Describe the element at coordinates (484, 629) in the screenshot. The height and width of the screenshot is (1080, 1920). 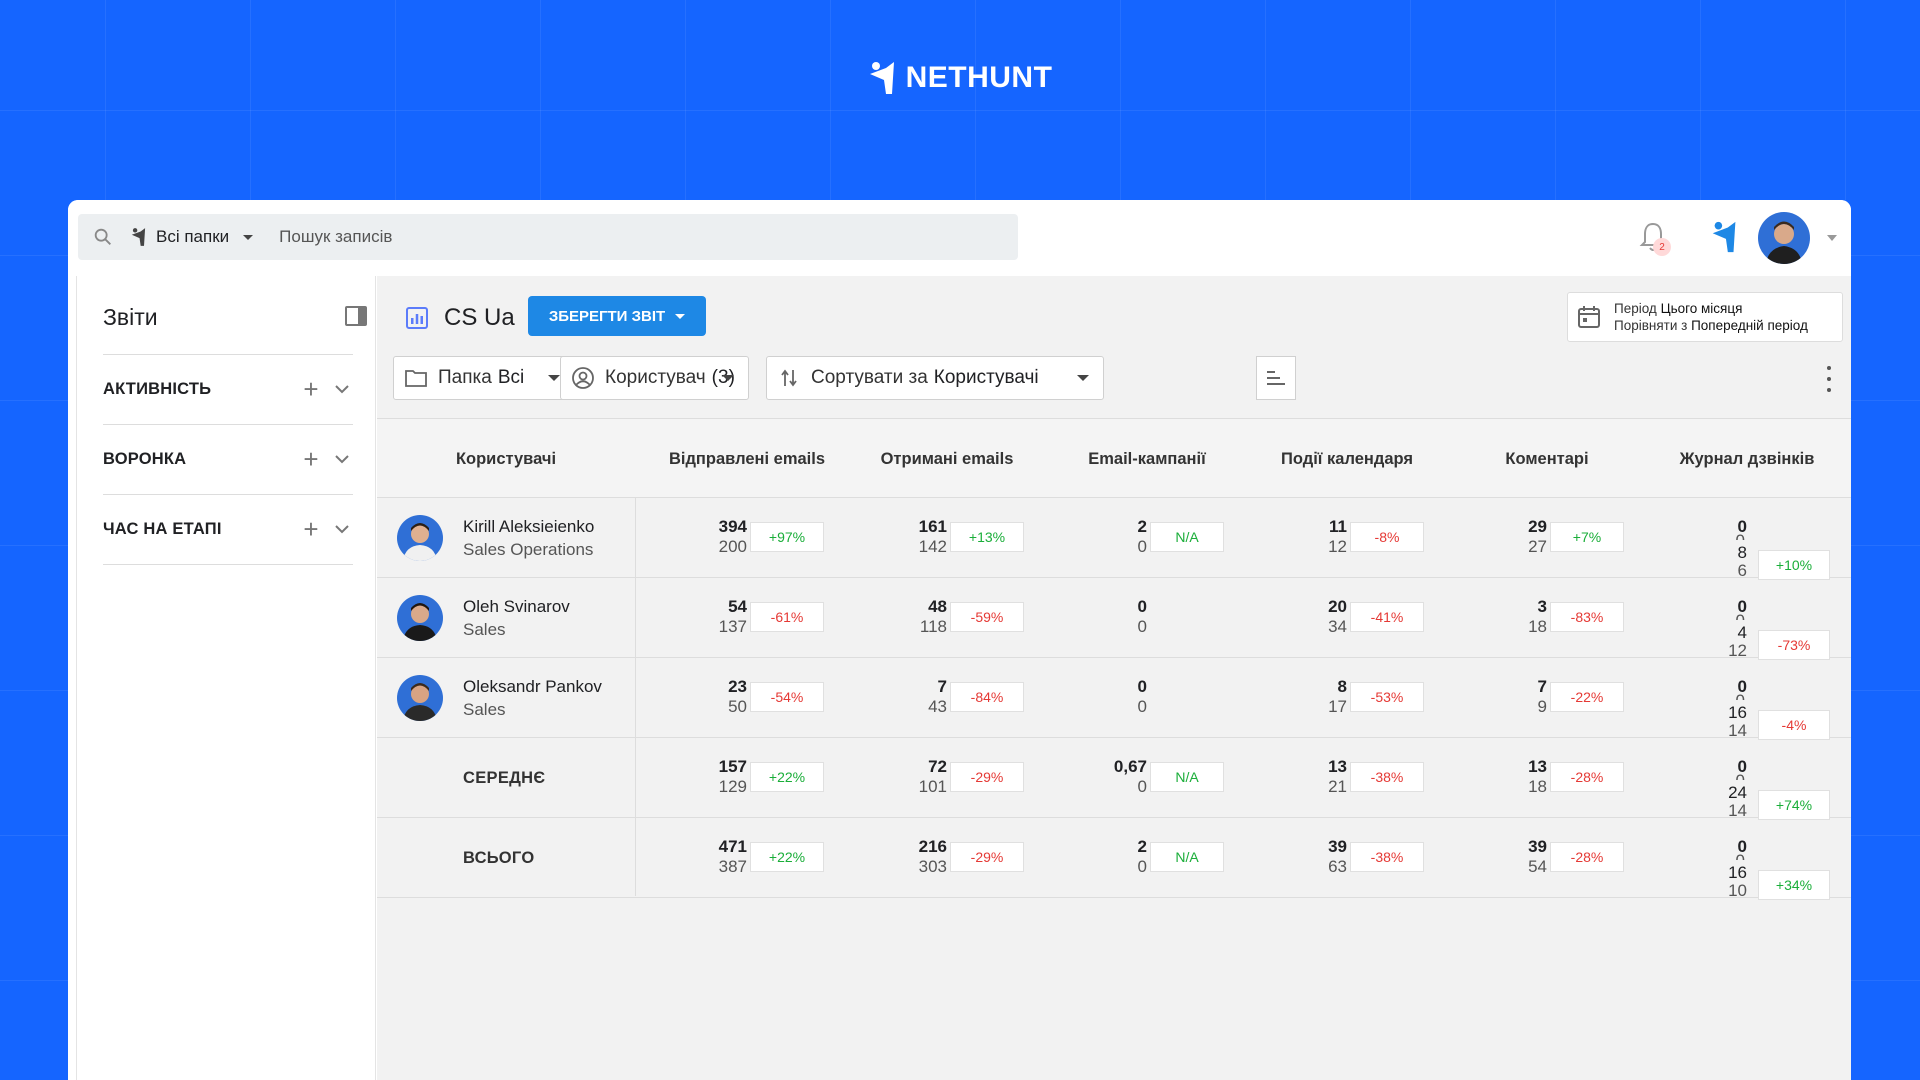
I see `user-role: Sales` at that location.